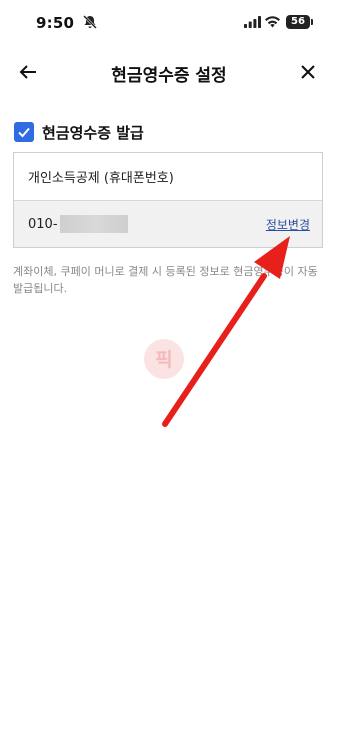 The width and height of the screenshot is (338, 730). I want to click on page-title: 현금영수증 설정, so click(169, 76).